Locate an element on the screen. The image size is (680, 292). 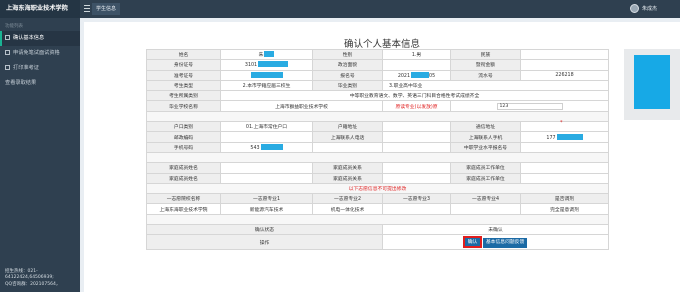
cell-text: 543 is located at coordinates (255, 148).